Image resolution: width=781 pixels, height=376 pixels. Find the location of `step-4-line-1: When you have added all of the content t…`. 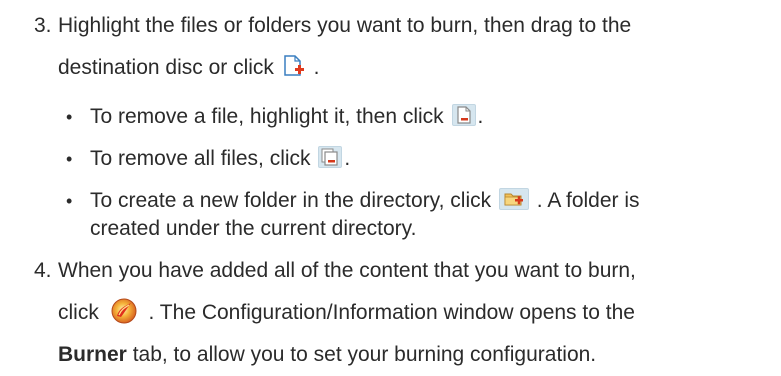

step-4-line-1: When you have added all of the content t… is located at coordinates (347, 270).